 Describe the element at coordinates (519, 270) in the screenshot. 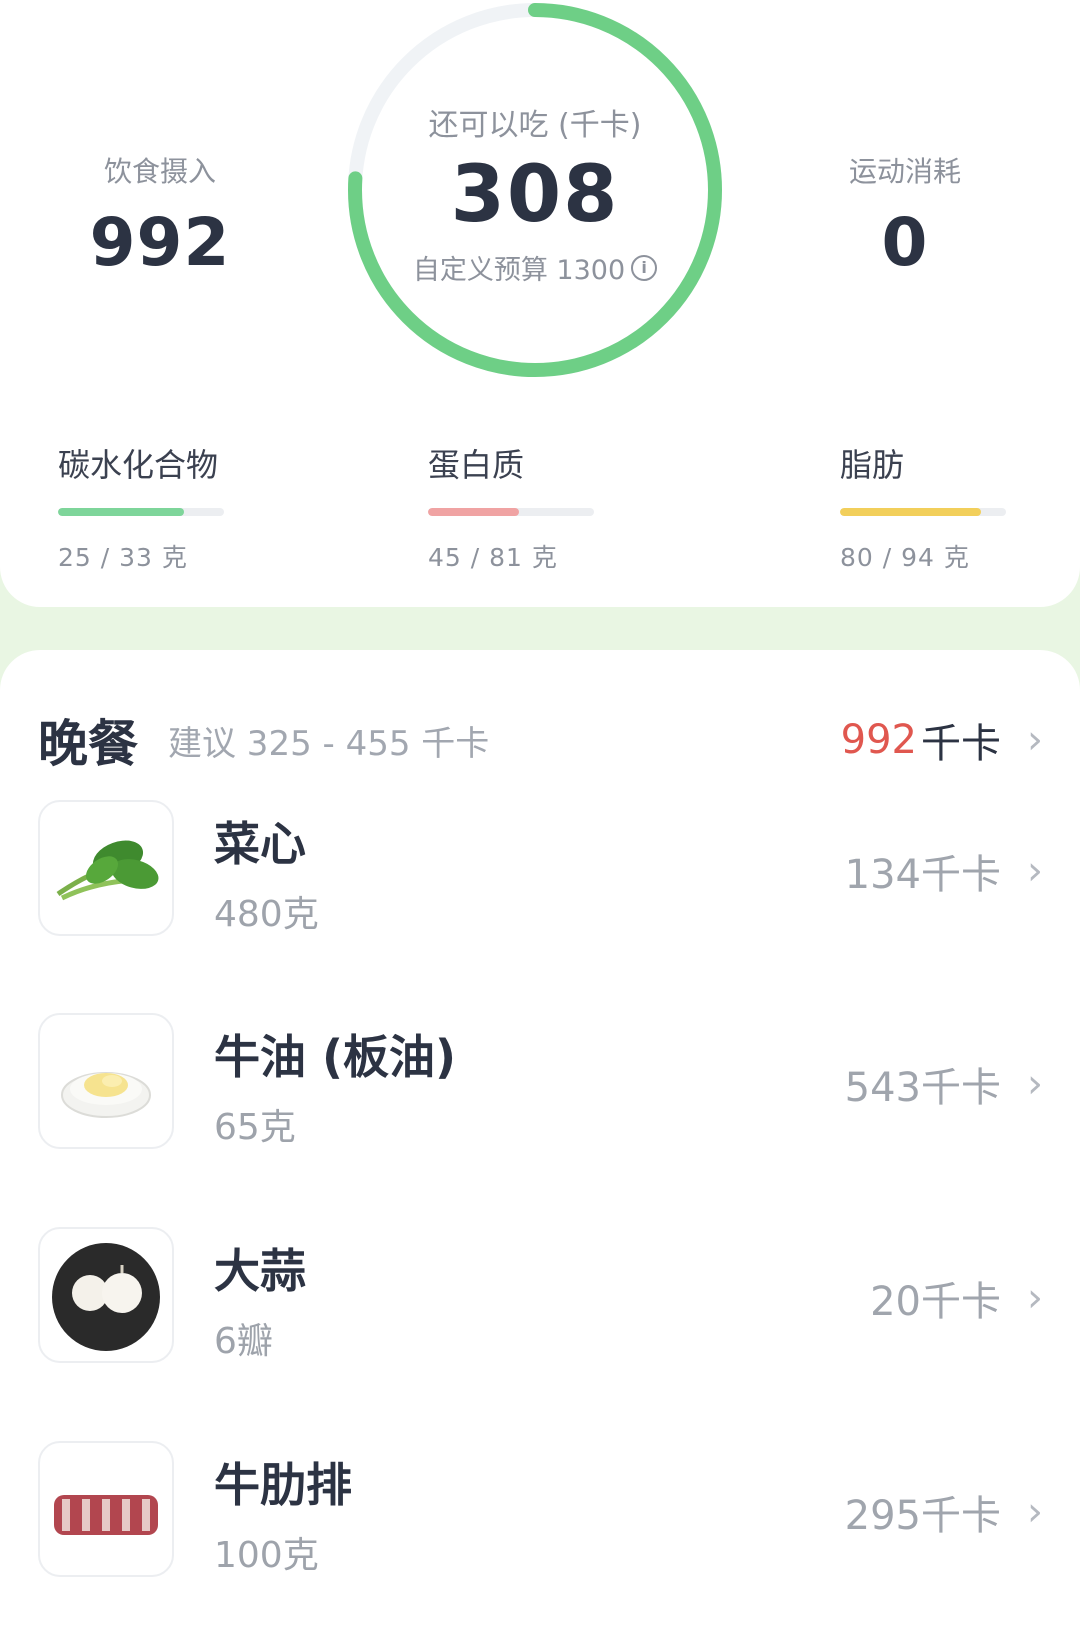

I see `budget-text: 自定义预算 1300` at that location.